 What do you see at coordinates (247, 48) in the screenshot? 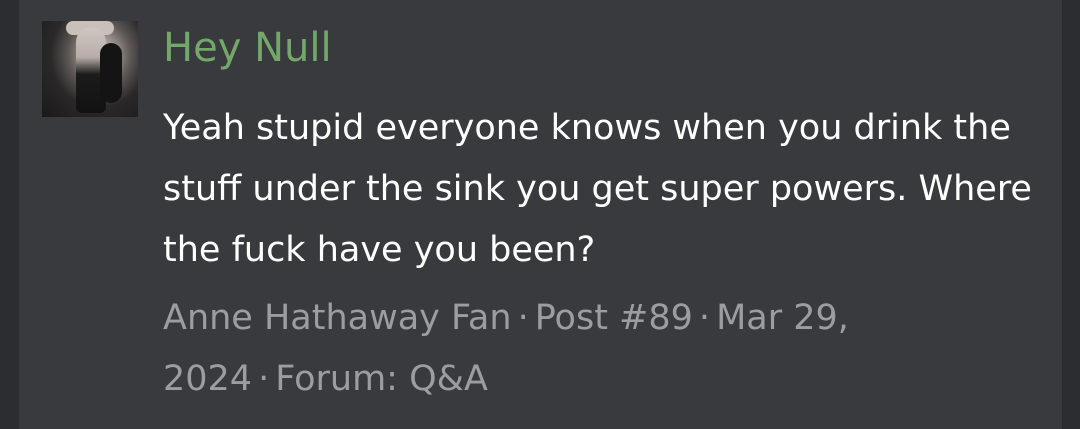
I see `post-title: Hey Null` at bounding box center [247, 48].